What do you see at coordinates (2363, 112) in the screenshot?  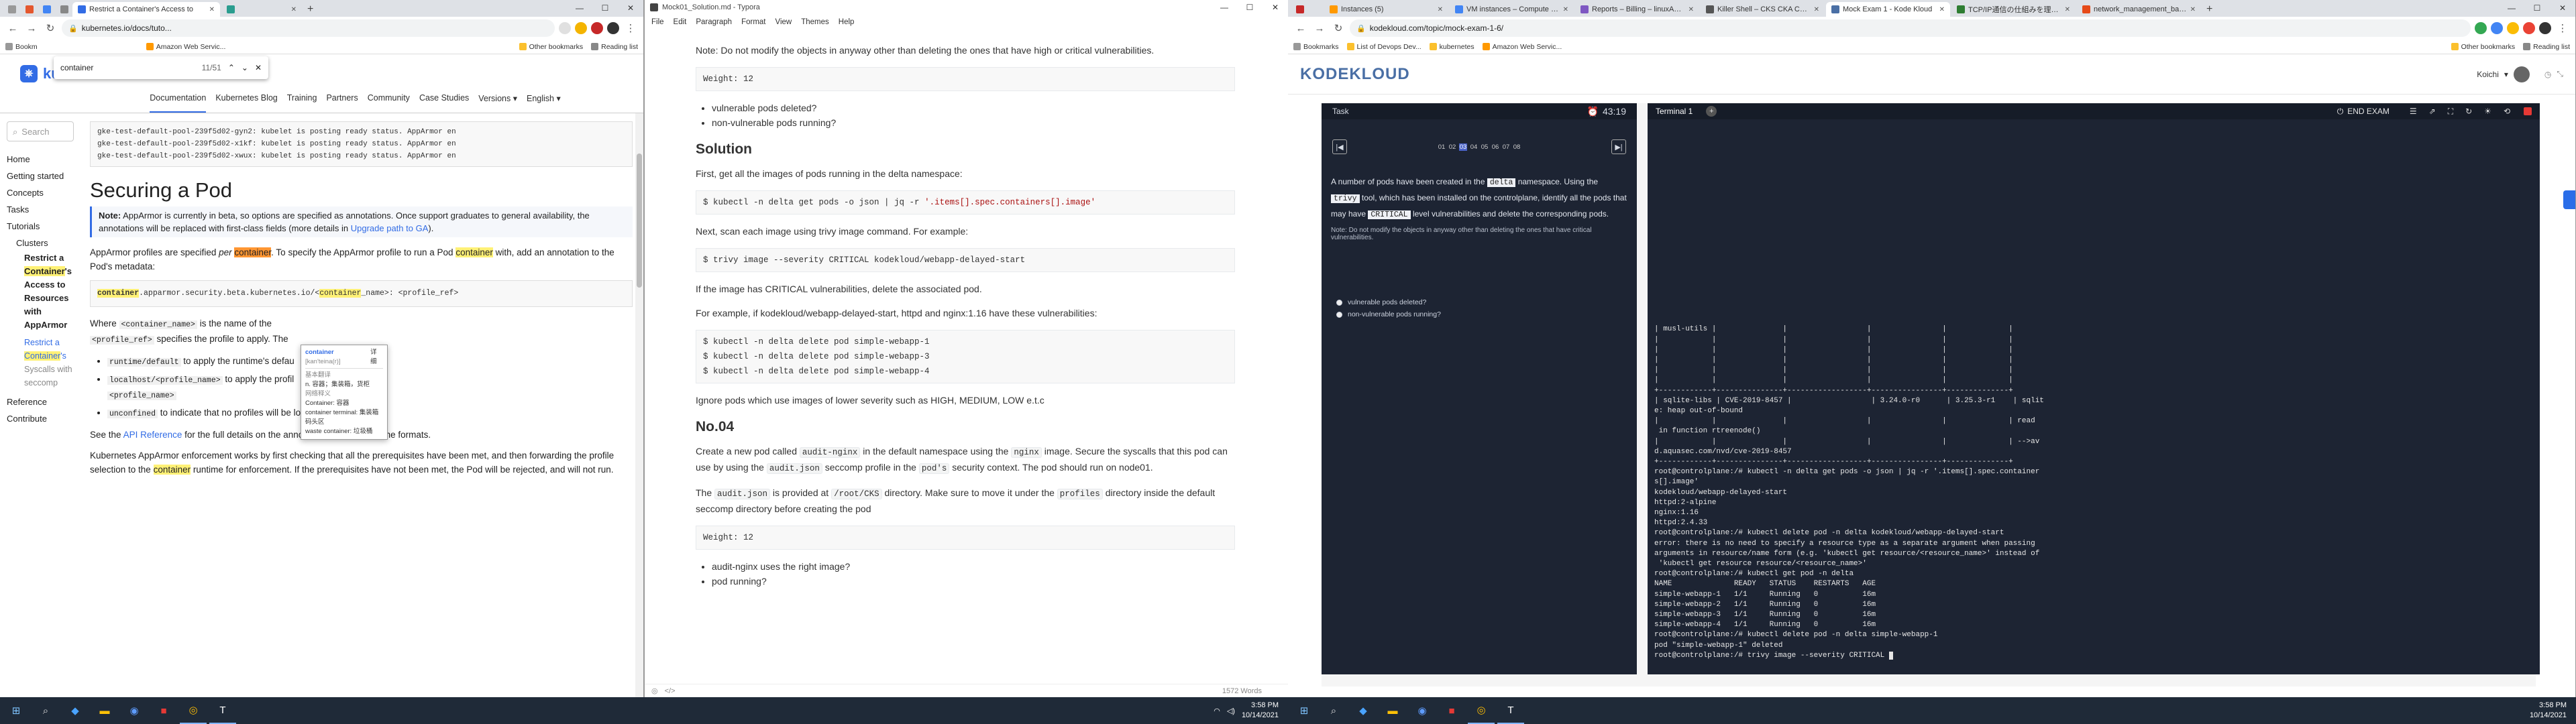 I see `end-exam-button: ⏻ END EXAM` at bounding box center [2363, 112].